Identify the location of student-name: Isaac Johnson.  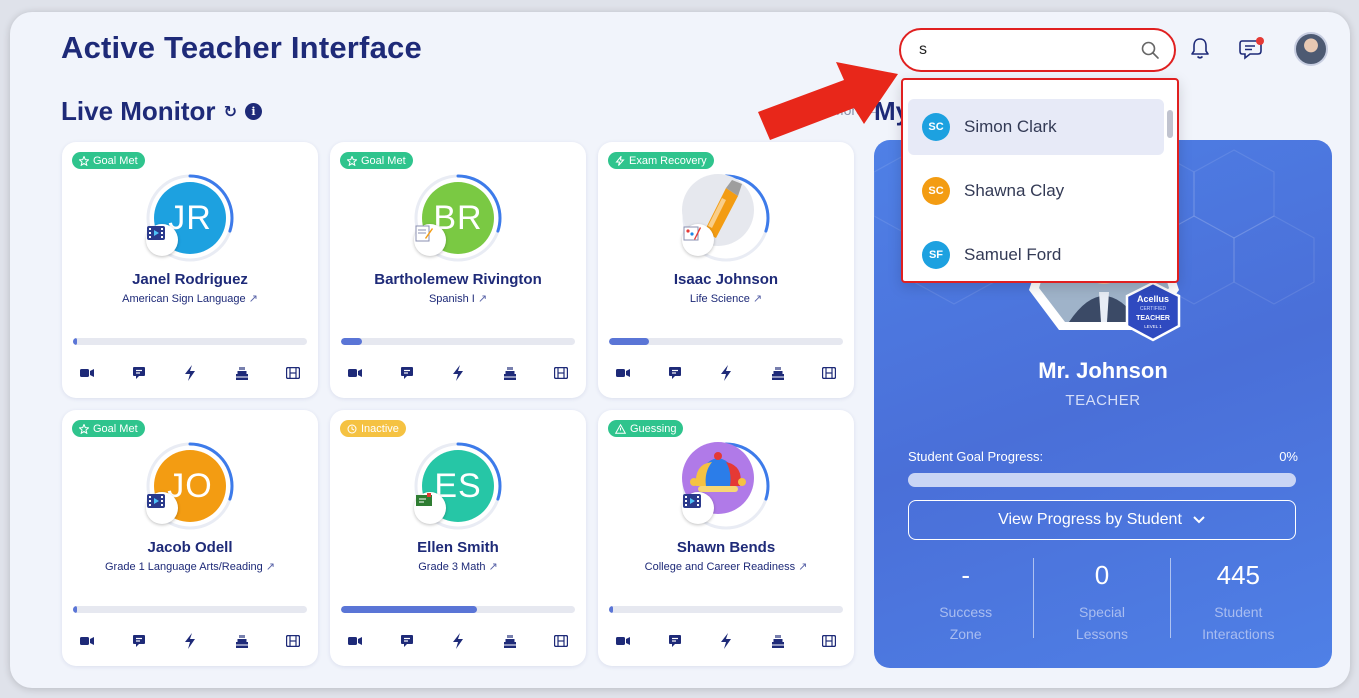
(726, 279).